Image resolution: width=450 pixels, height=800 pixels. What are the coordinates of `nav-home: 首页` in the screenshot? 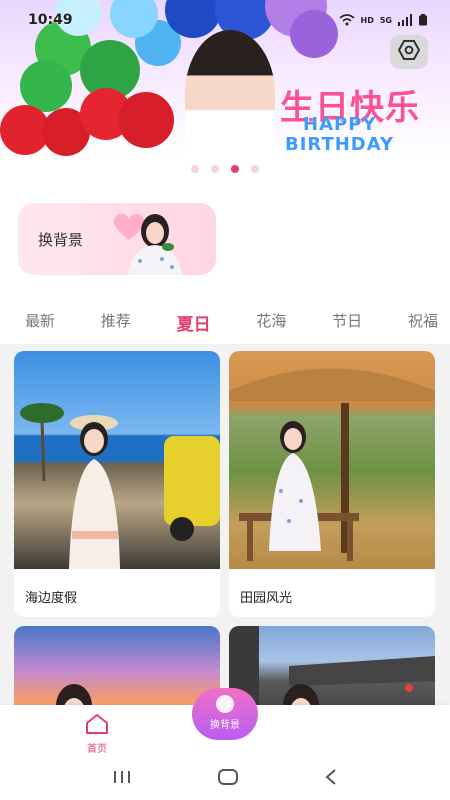 It's located at (97, 734).